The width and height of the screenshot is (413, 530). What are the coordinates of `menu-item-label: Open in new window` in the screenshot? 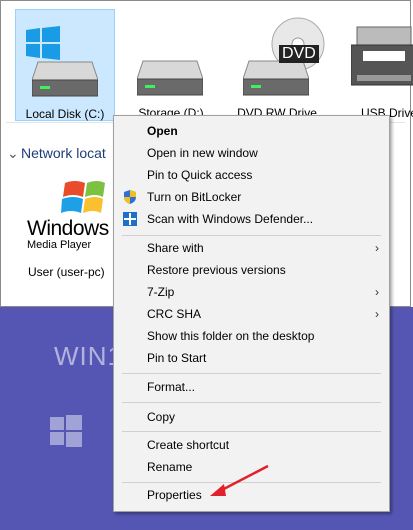 It's located at (202, 153).